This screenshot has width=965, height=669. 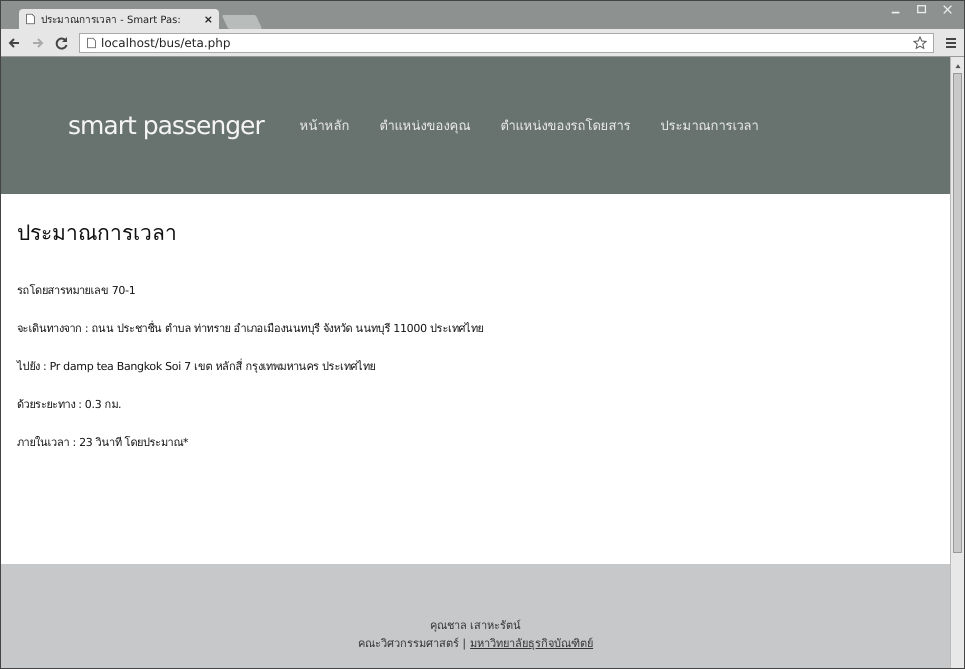 What do you see at coordinates (69, 405) in the screenshot?
I see `info-line: ด้วยระยะทาง : 0.3 กม.` at bounding box center [69, 405].